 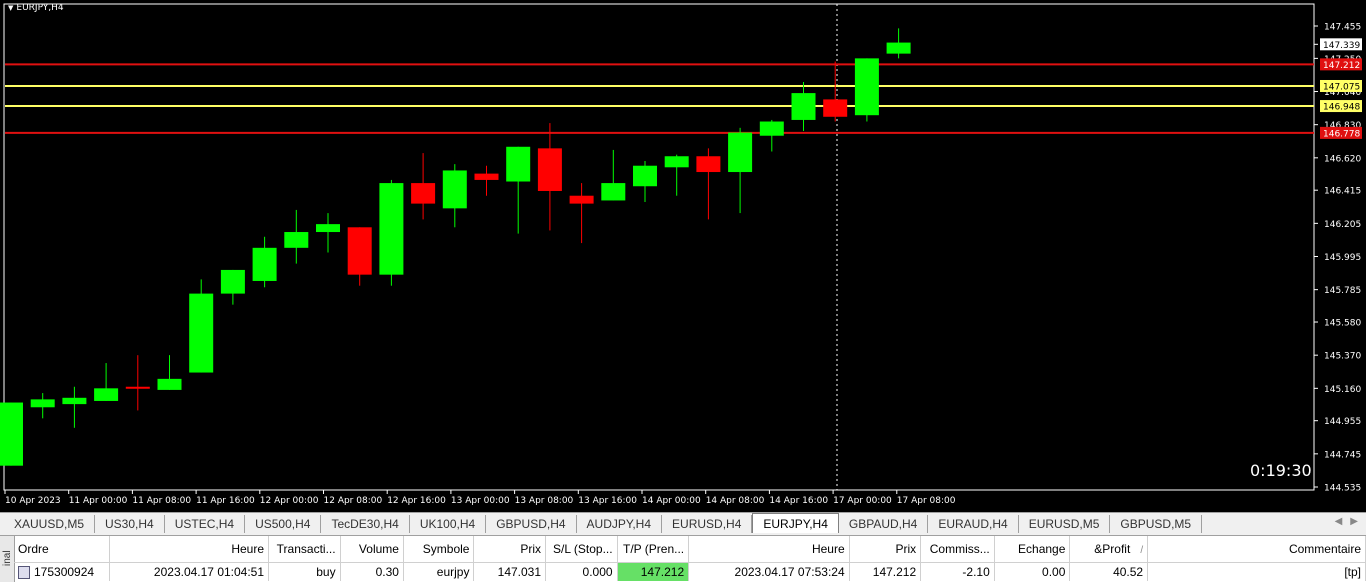 I want to click on col-heure: Heure, so click(x=189, y=549).